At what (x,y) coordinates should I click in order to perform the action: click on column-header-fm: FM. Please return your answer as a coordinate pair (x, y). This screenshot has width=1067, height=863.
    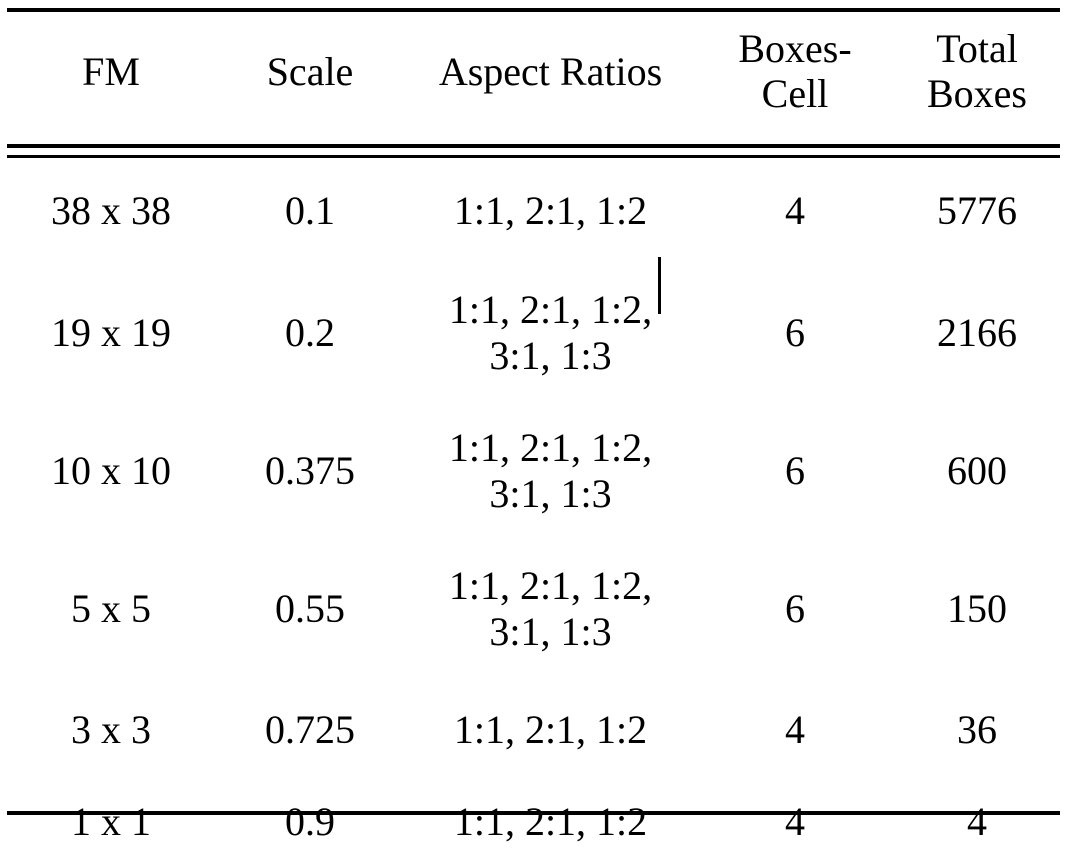
    Looking at the image, I should click on (111, 72).